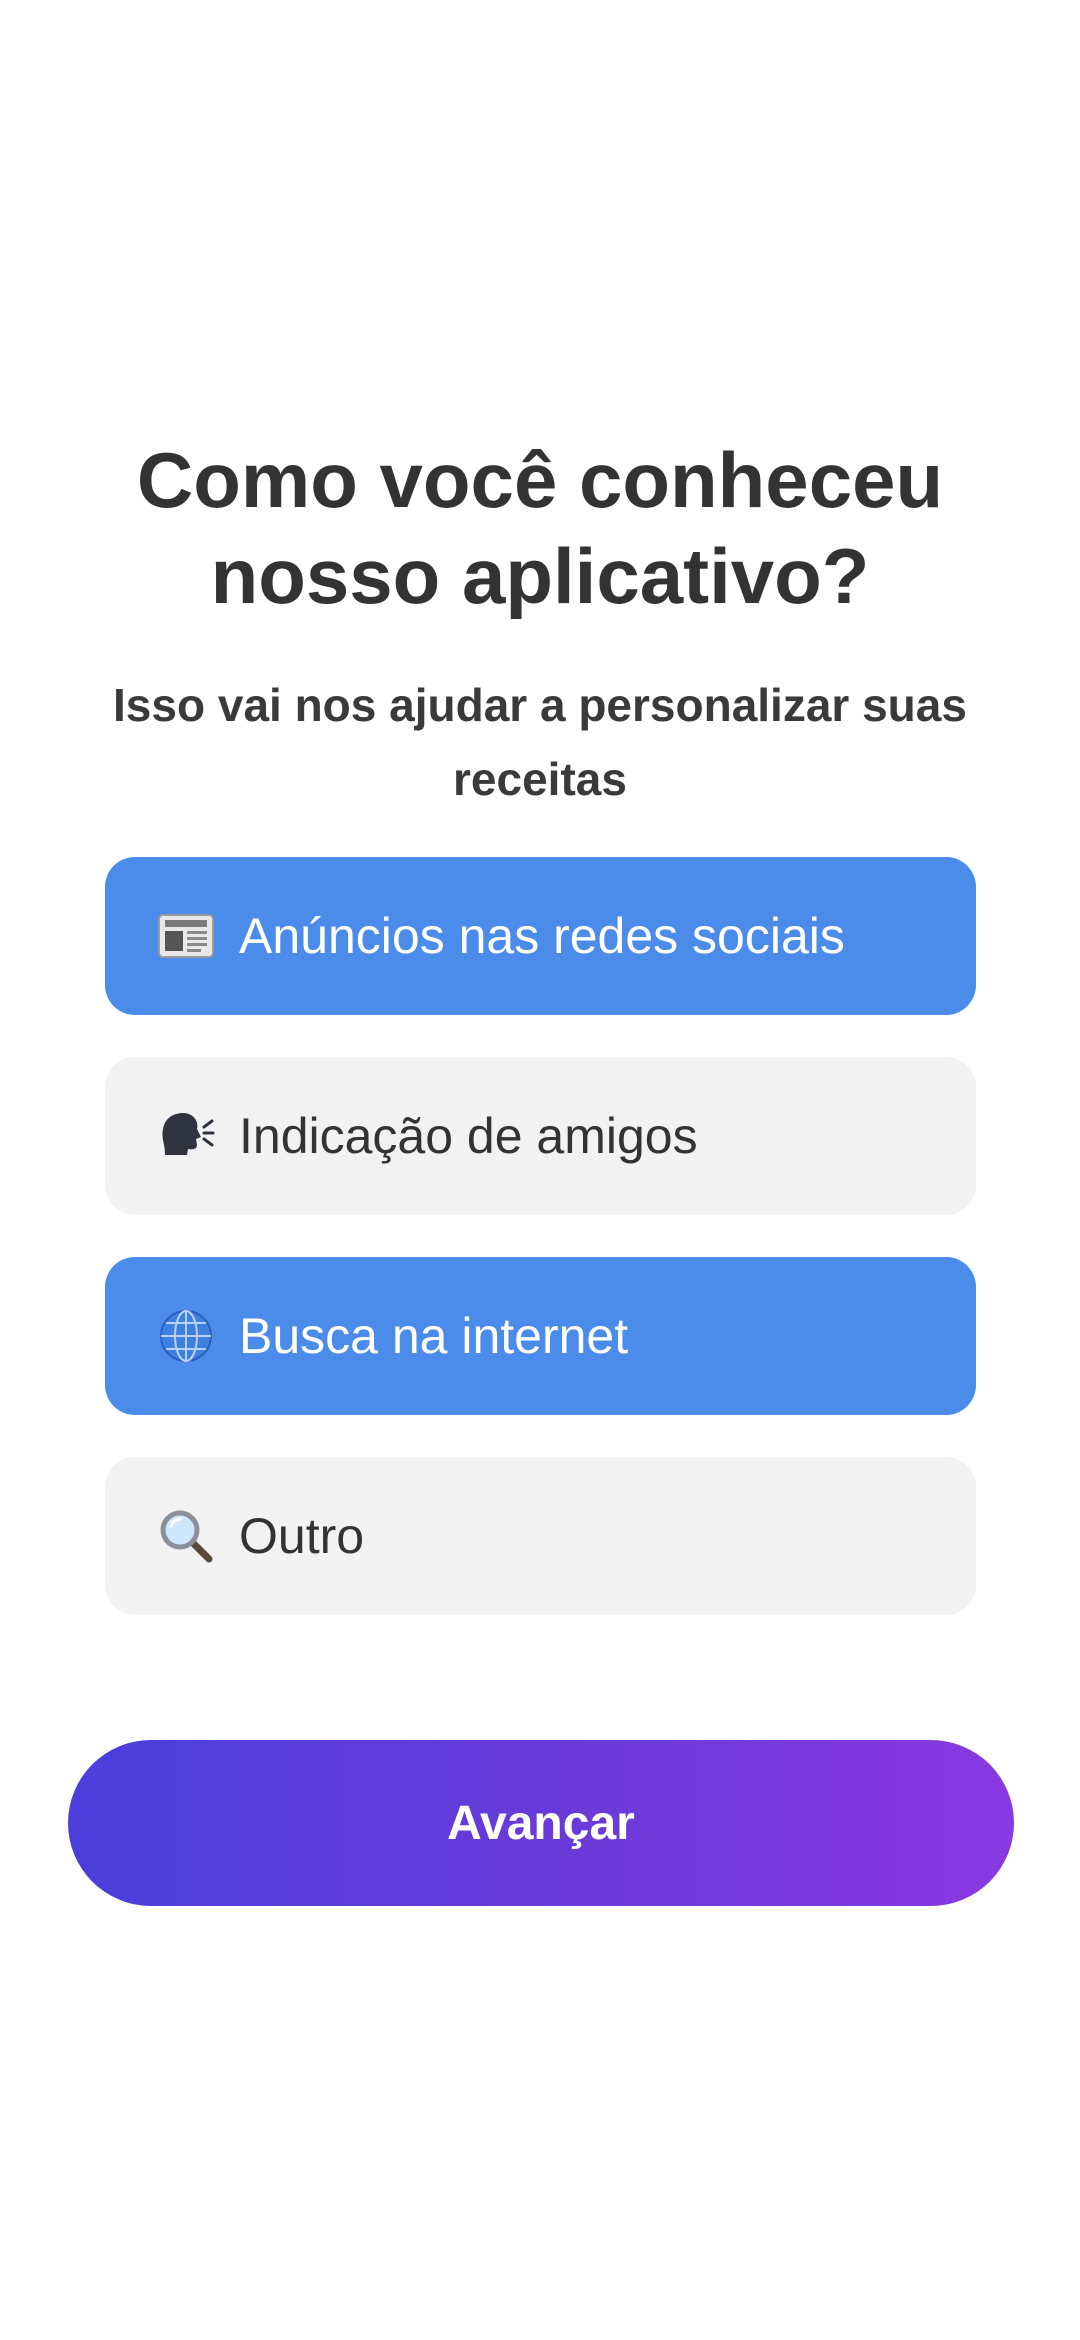  Describe the element at coordinates (468, 1136) in the screenshot. I see `option-label: Indicação de amigos` at that location.